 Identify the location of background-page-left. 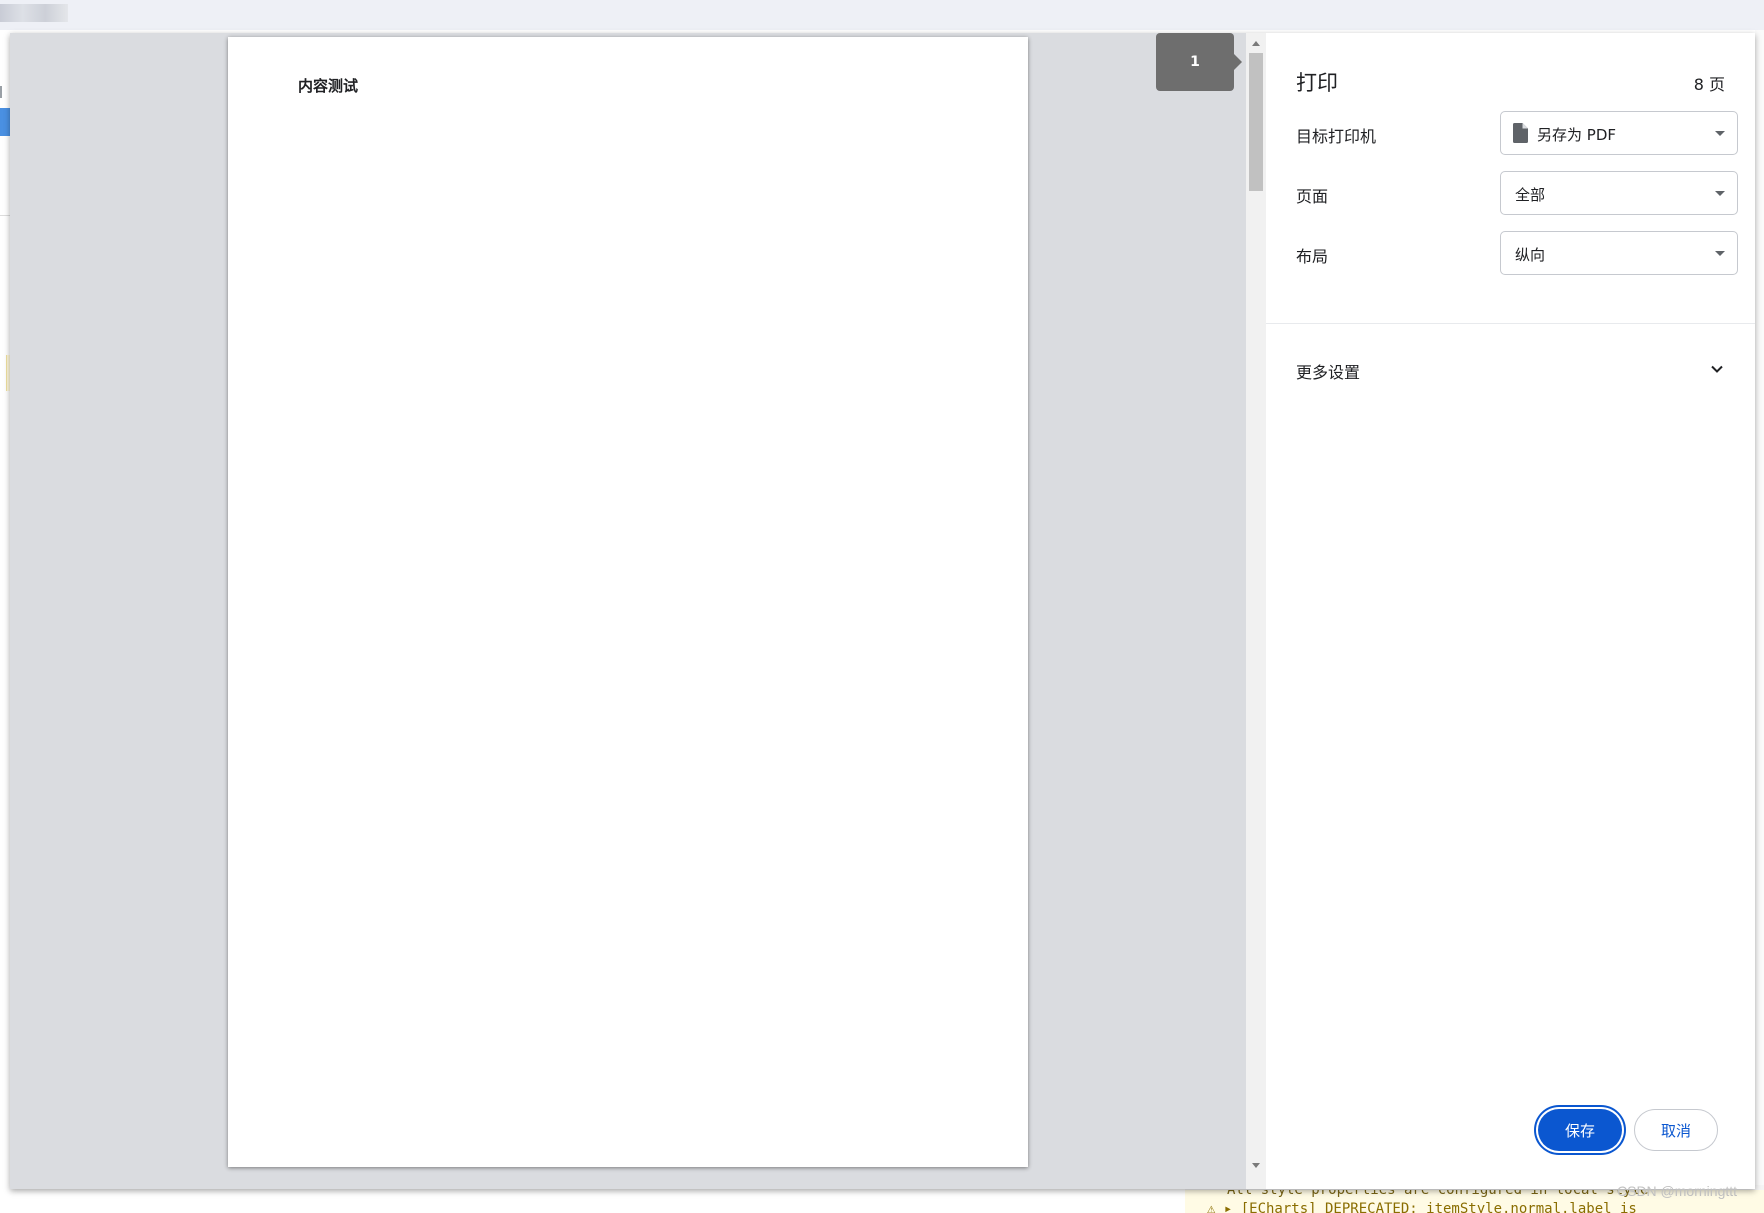
(5, 621).